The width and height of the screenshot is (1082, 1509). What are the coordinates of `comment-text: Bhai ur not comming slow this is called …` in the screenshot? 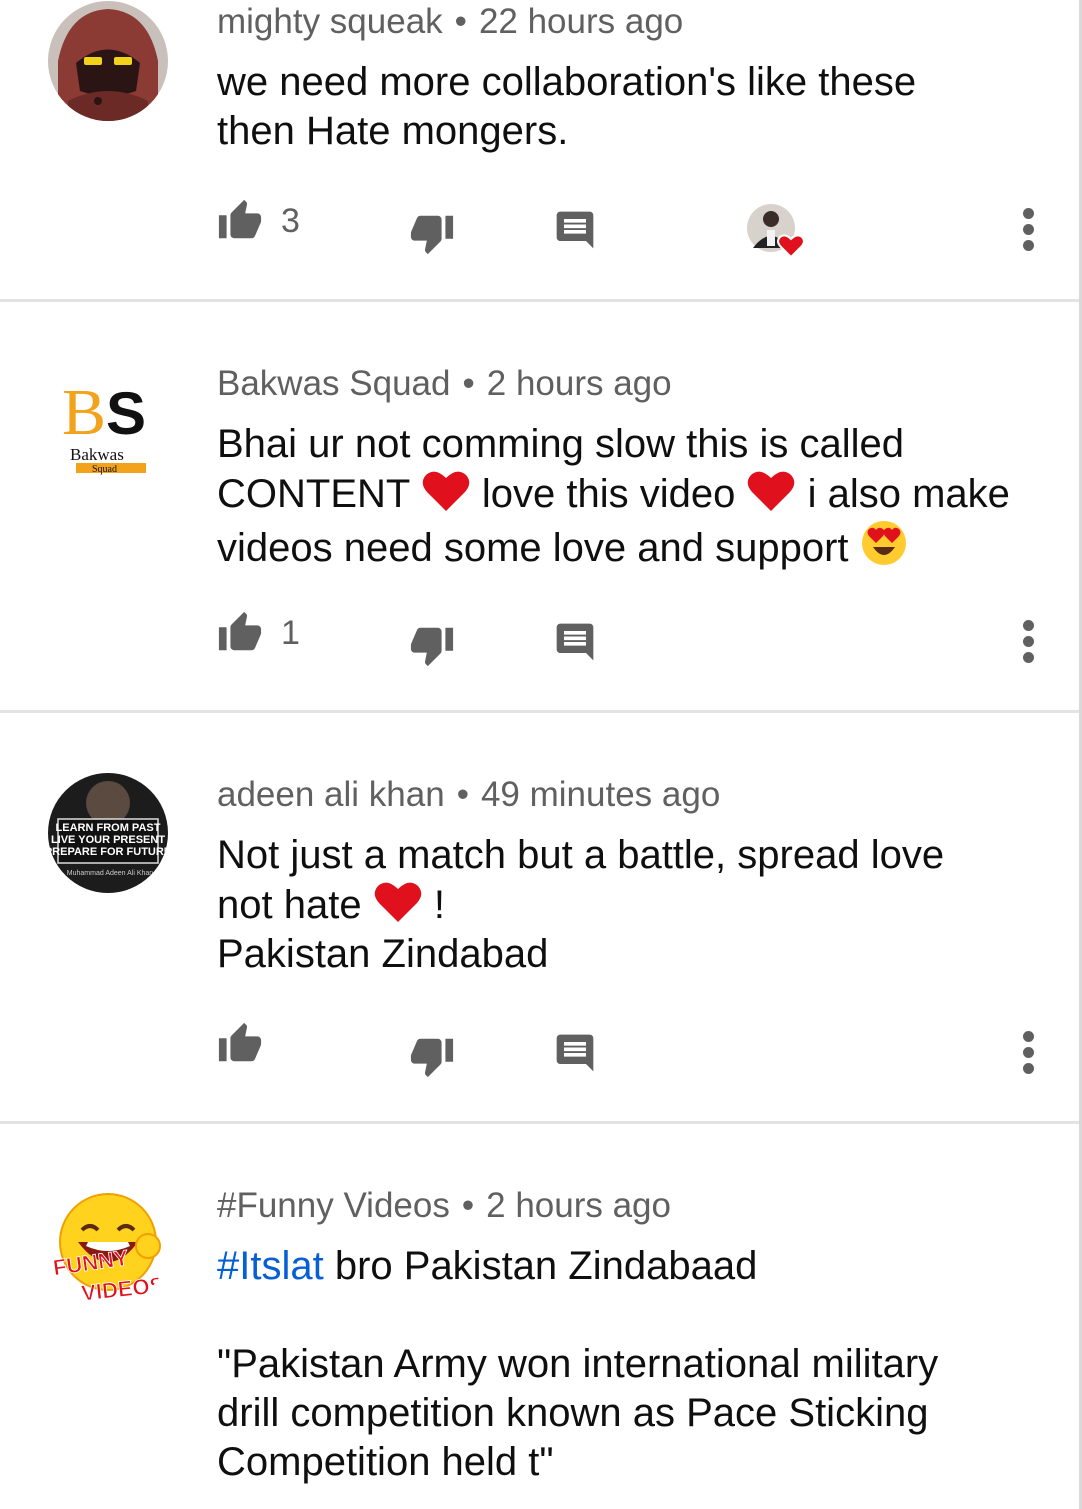 It's located at (632, 496).